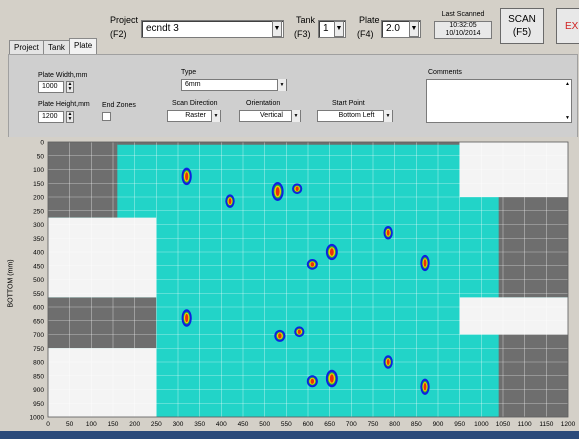 The height and width of the screenshot is (439, 579). I want to click on y-tick-label: 100, so click(38, 170).